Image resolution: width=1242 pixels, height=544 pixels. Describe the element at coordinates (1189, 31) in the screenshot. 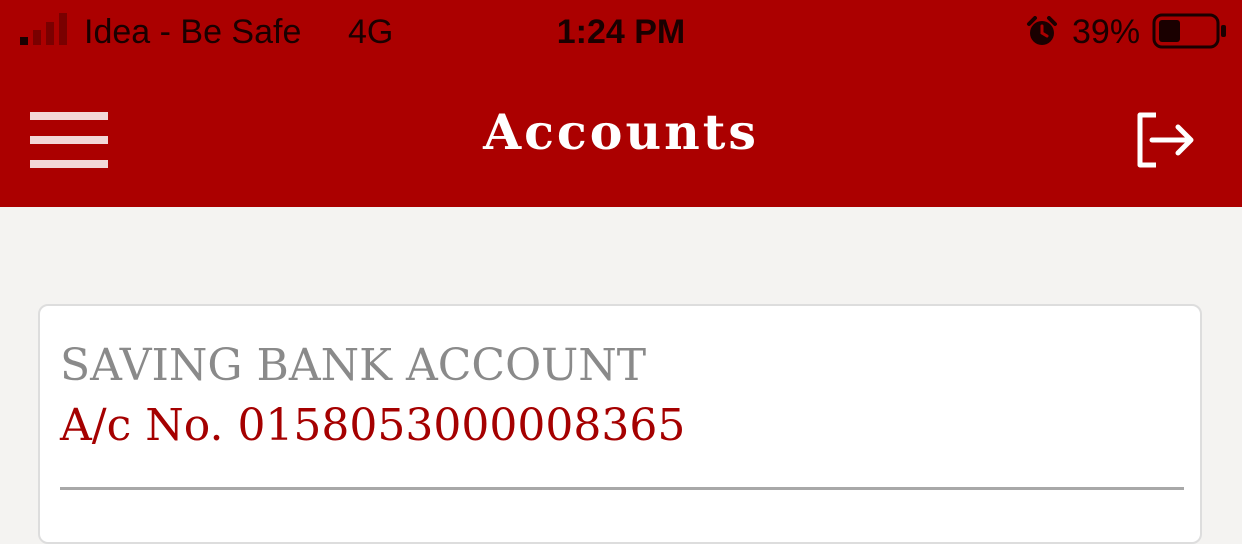

I see `battery-icon` at that location.